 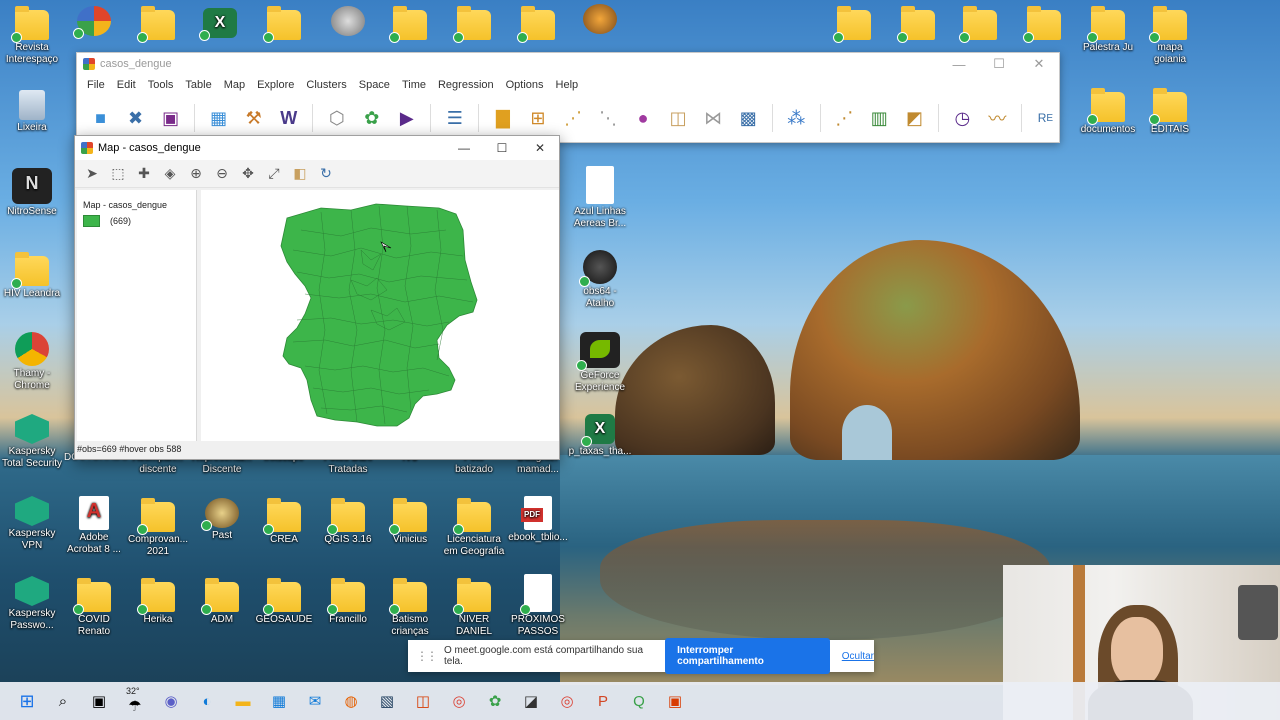 I want to click on 3d-plot-icon: ◫, so click(x=678, y=118).